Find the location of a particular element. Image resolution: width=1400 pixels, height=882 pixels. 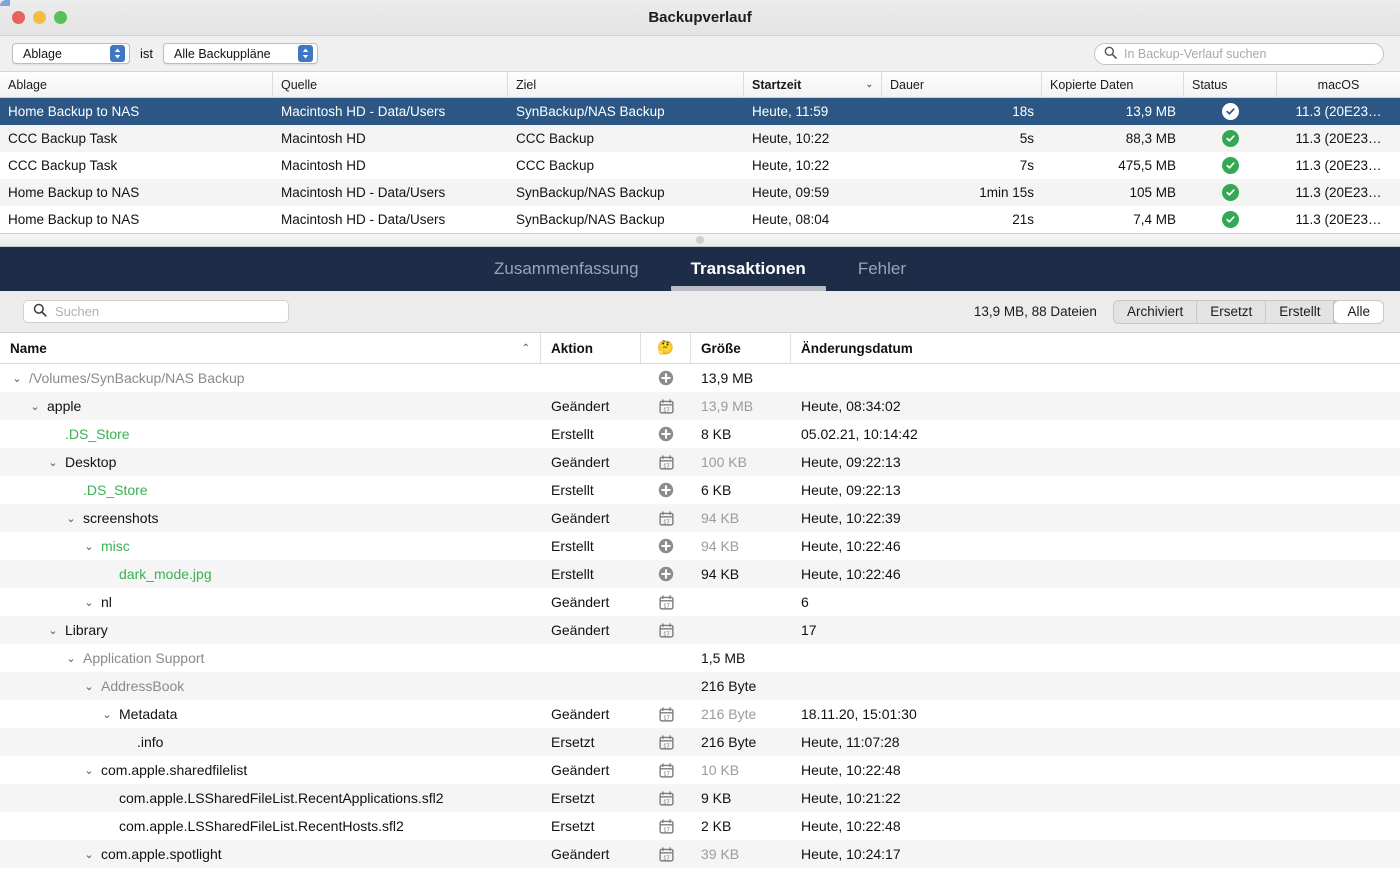

column-header-name: Name ⌃ is located at coordinates (270, 348).